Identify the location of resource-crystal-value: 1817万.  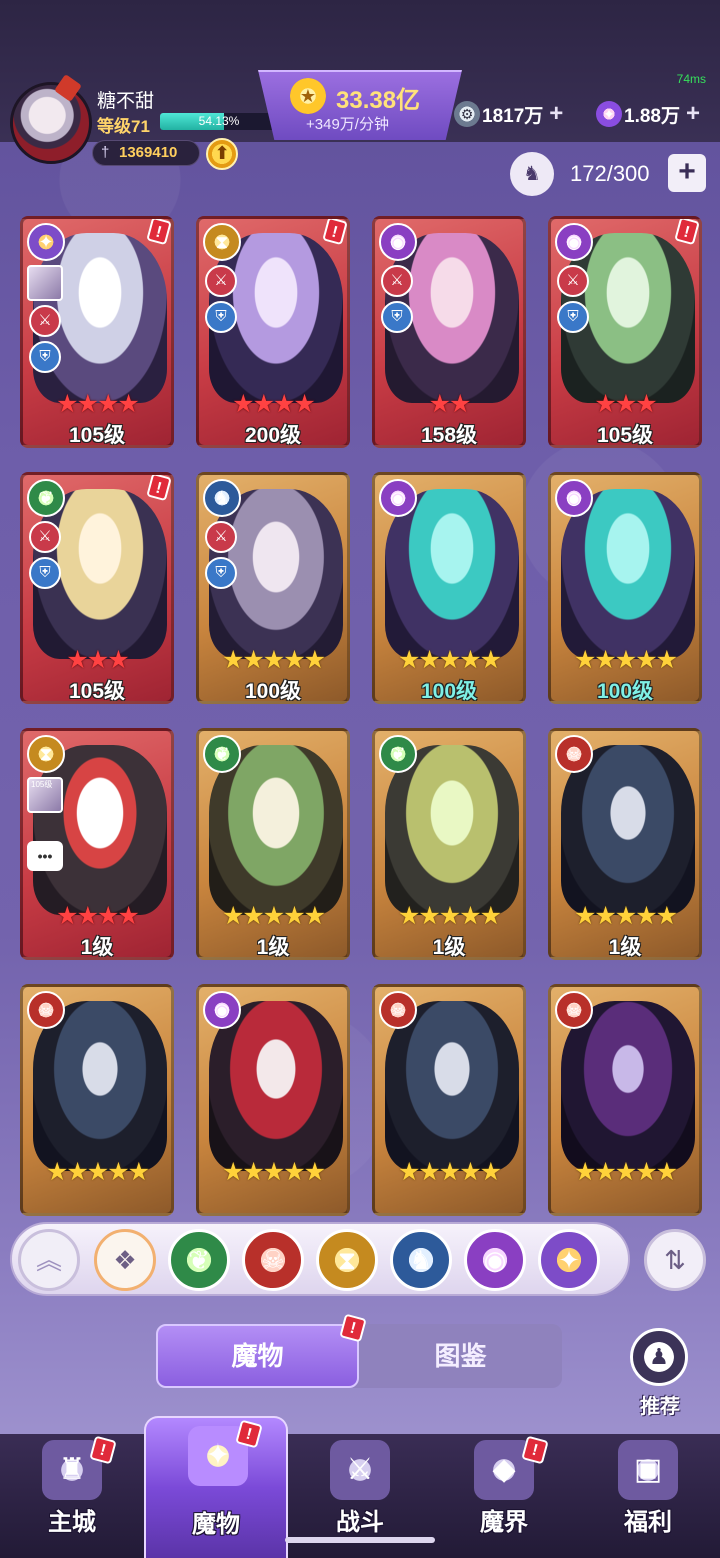
(513, 116).